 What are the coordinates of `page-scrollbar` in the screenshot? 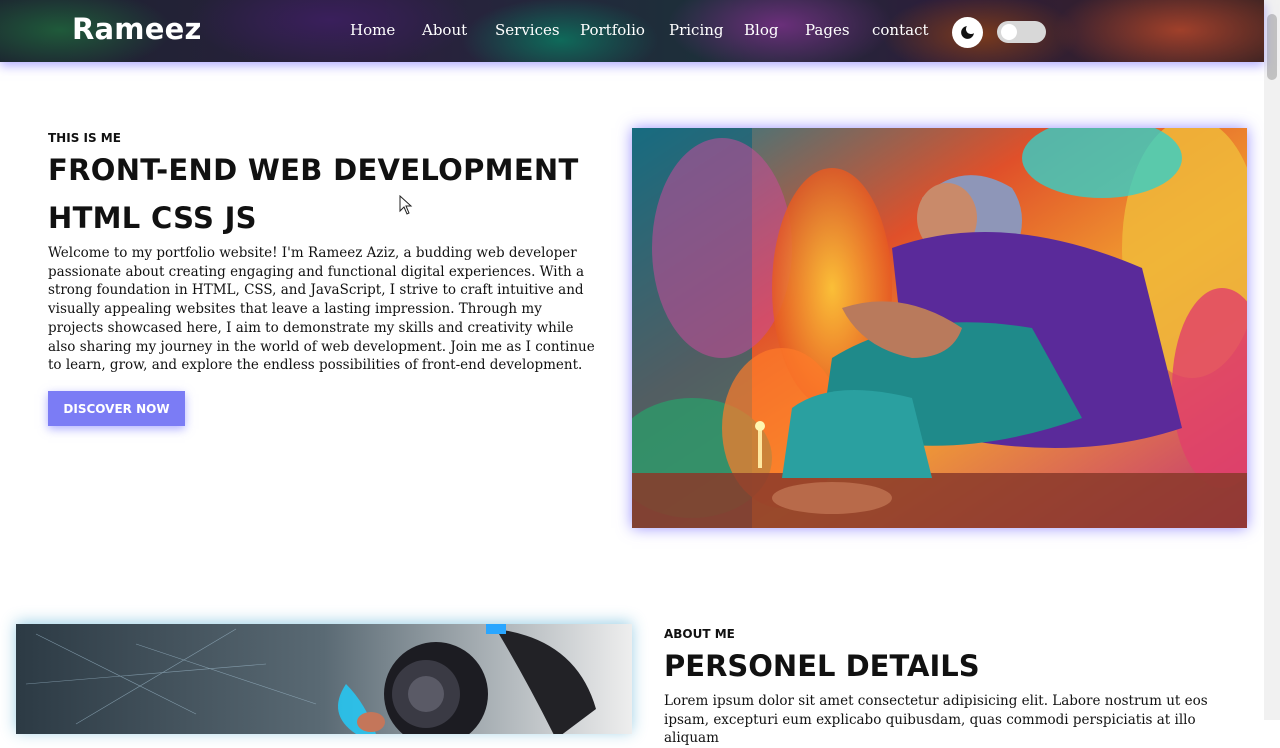 It's located at (1272, 360).